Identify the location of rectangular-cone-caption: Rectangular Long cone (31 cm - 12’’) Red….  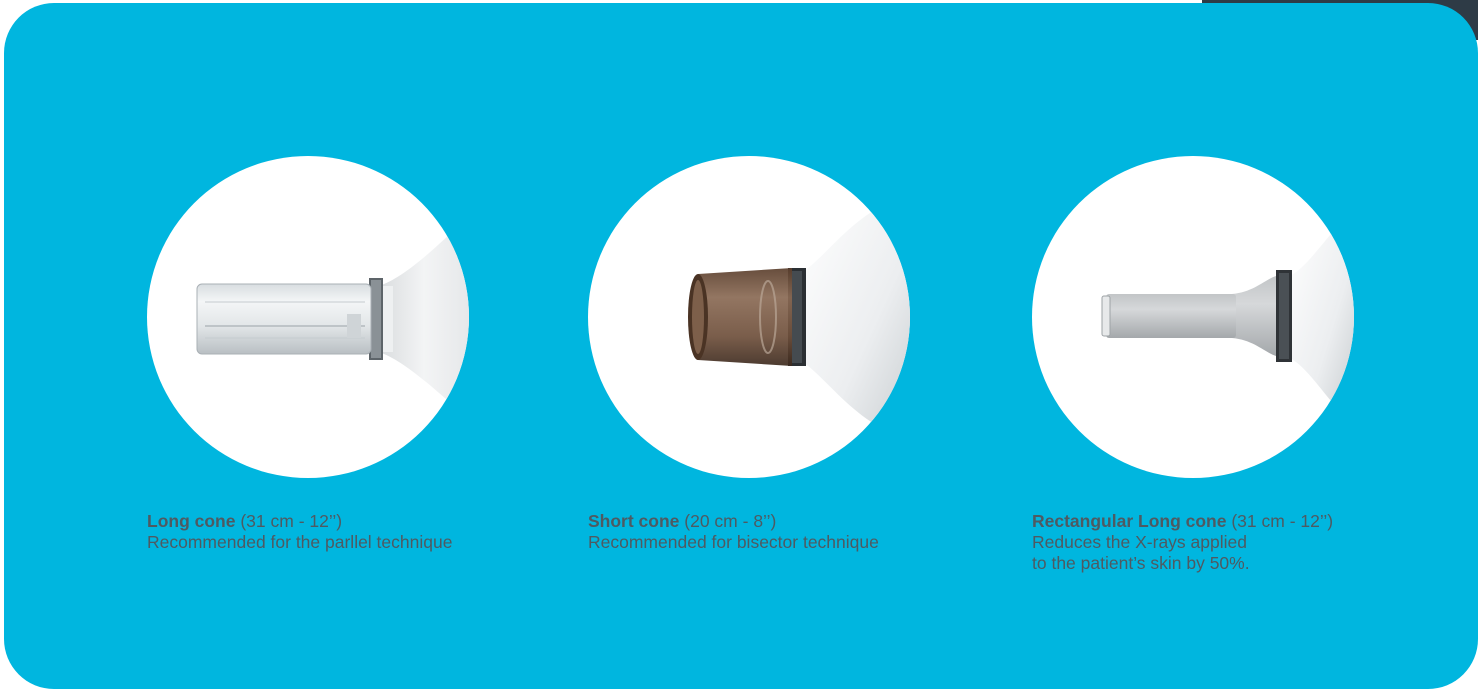
(1193, 542).